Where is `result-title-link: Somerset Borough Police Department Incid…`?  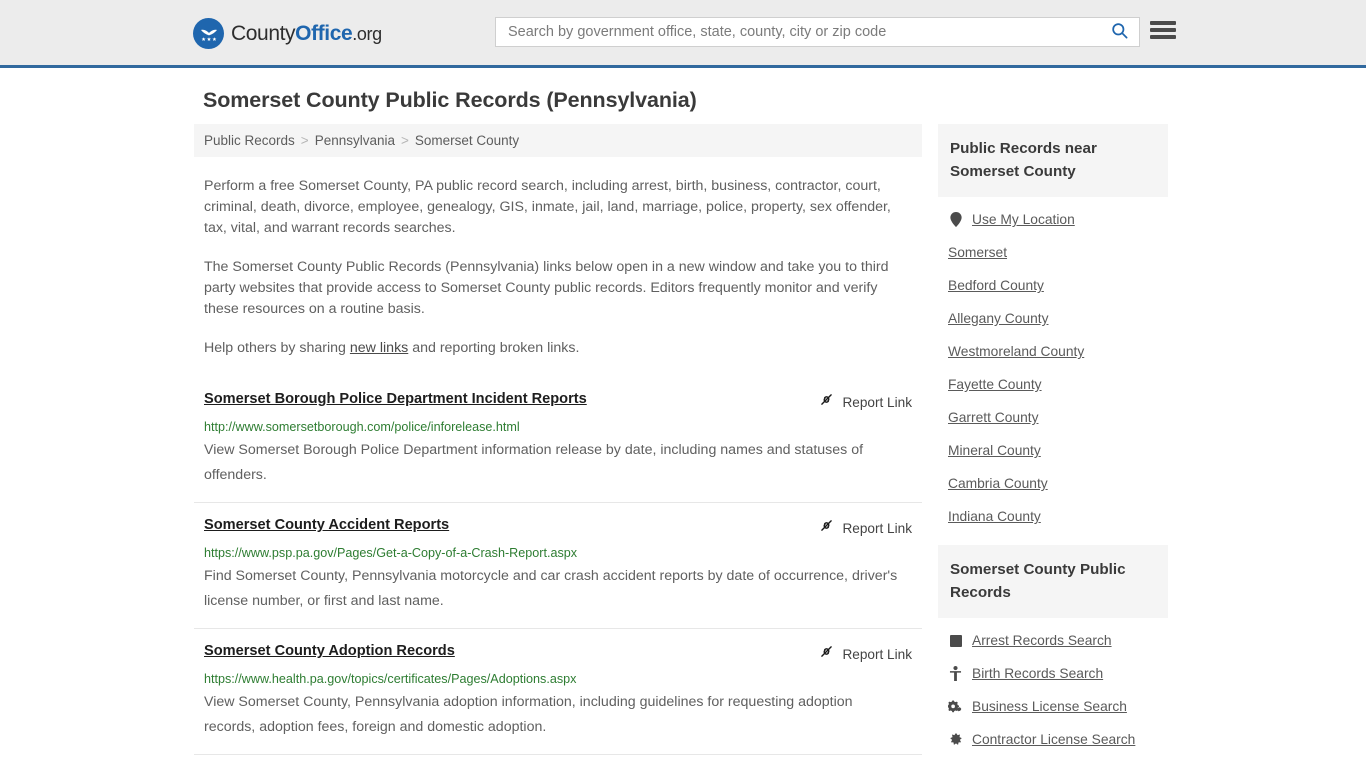
result-title-link: Somerset Borough Police Department Incid… is located at coordinates (395, 399).